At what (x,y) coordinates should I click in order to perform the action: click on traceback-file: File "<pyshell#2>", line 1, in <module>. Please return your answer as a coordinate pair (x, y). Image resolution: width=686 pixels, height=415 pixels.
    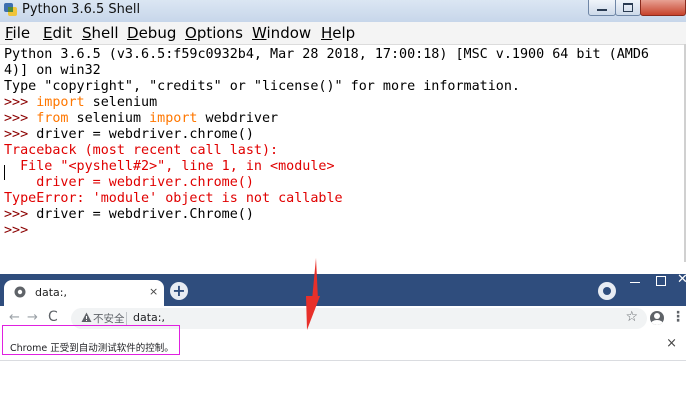
    Looking at the image, I should click on (169, 166).